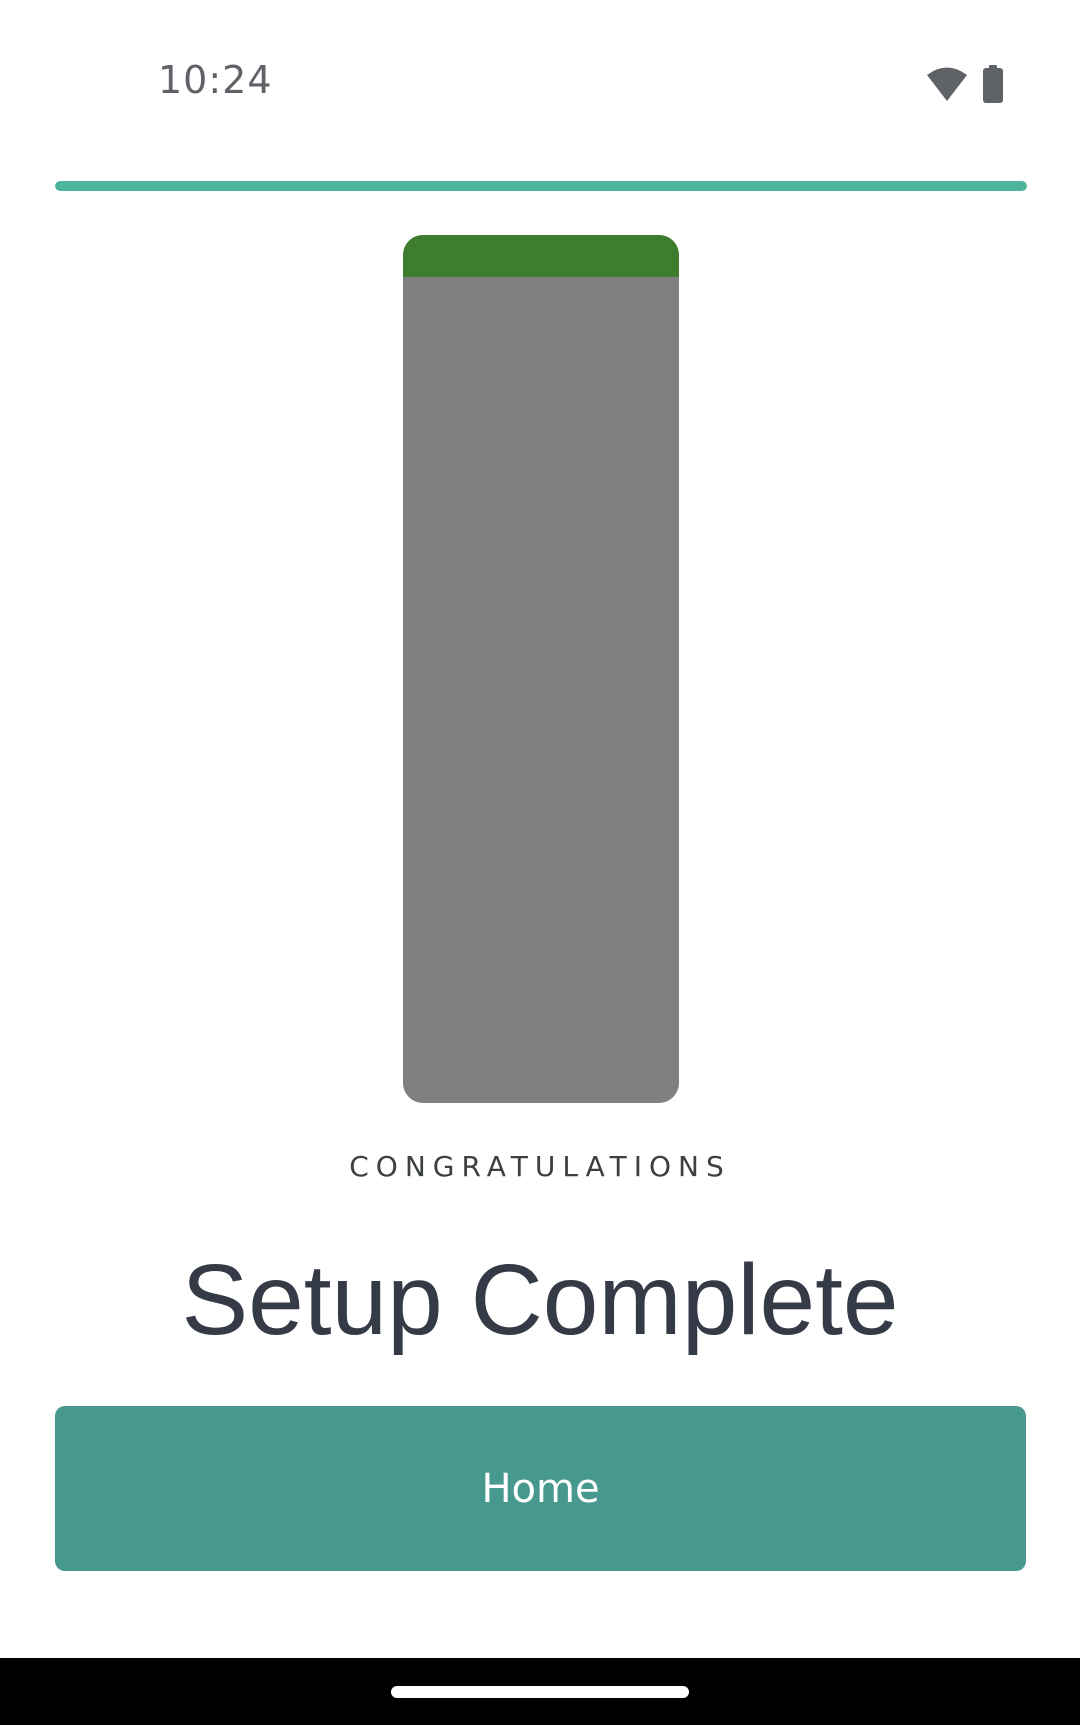  Describe the element at coordinates (947, 84) in the screenshot. I see `wifi-icon` at that location.